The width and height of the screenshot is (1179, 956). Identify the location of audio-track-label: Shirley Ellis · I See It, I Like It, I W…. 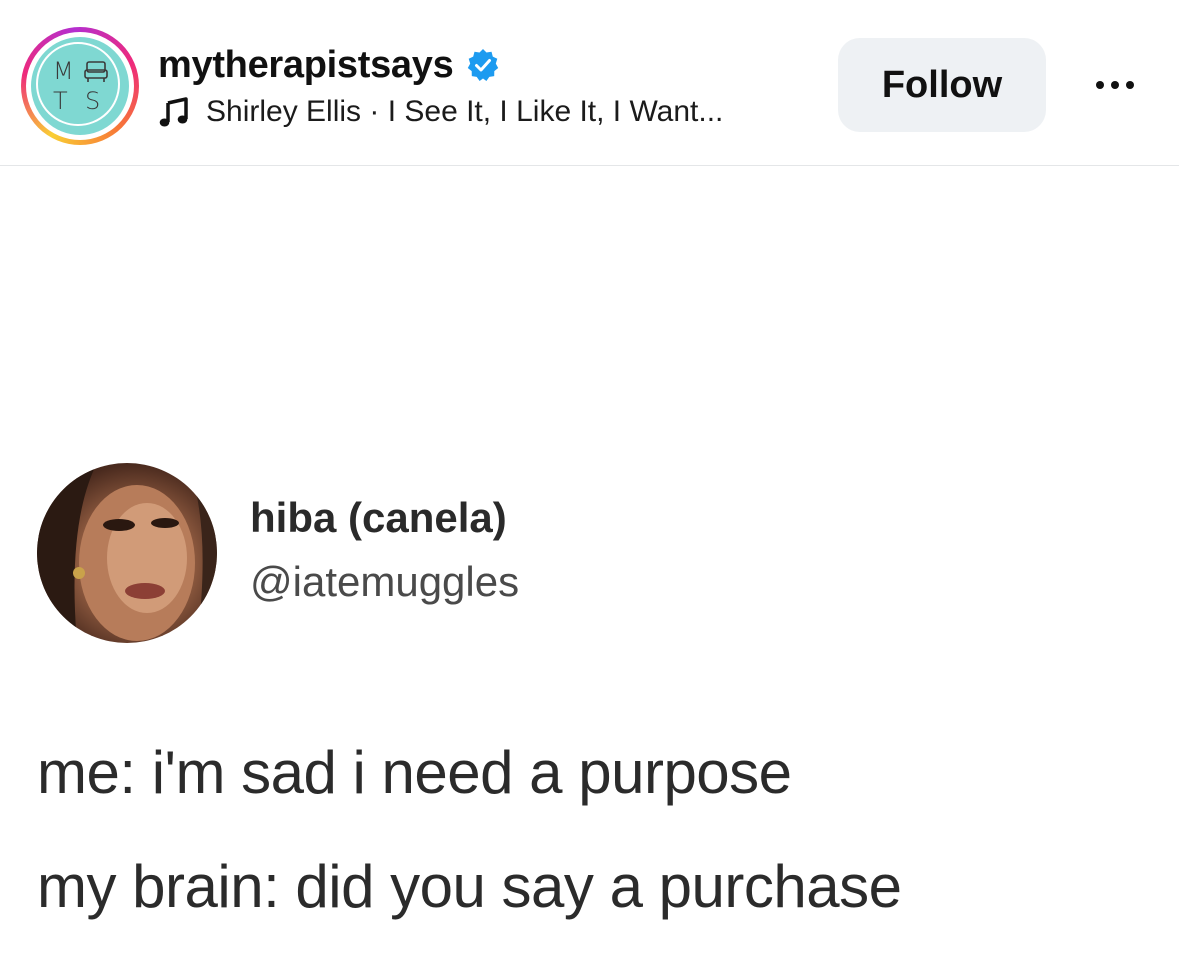
(465, 111).